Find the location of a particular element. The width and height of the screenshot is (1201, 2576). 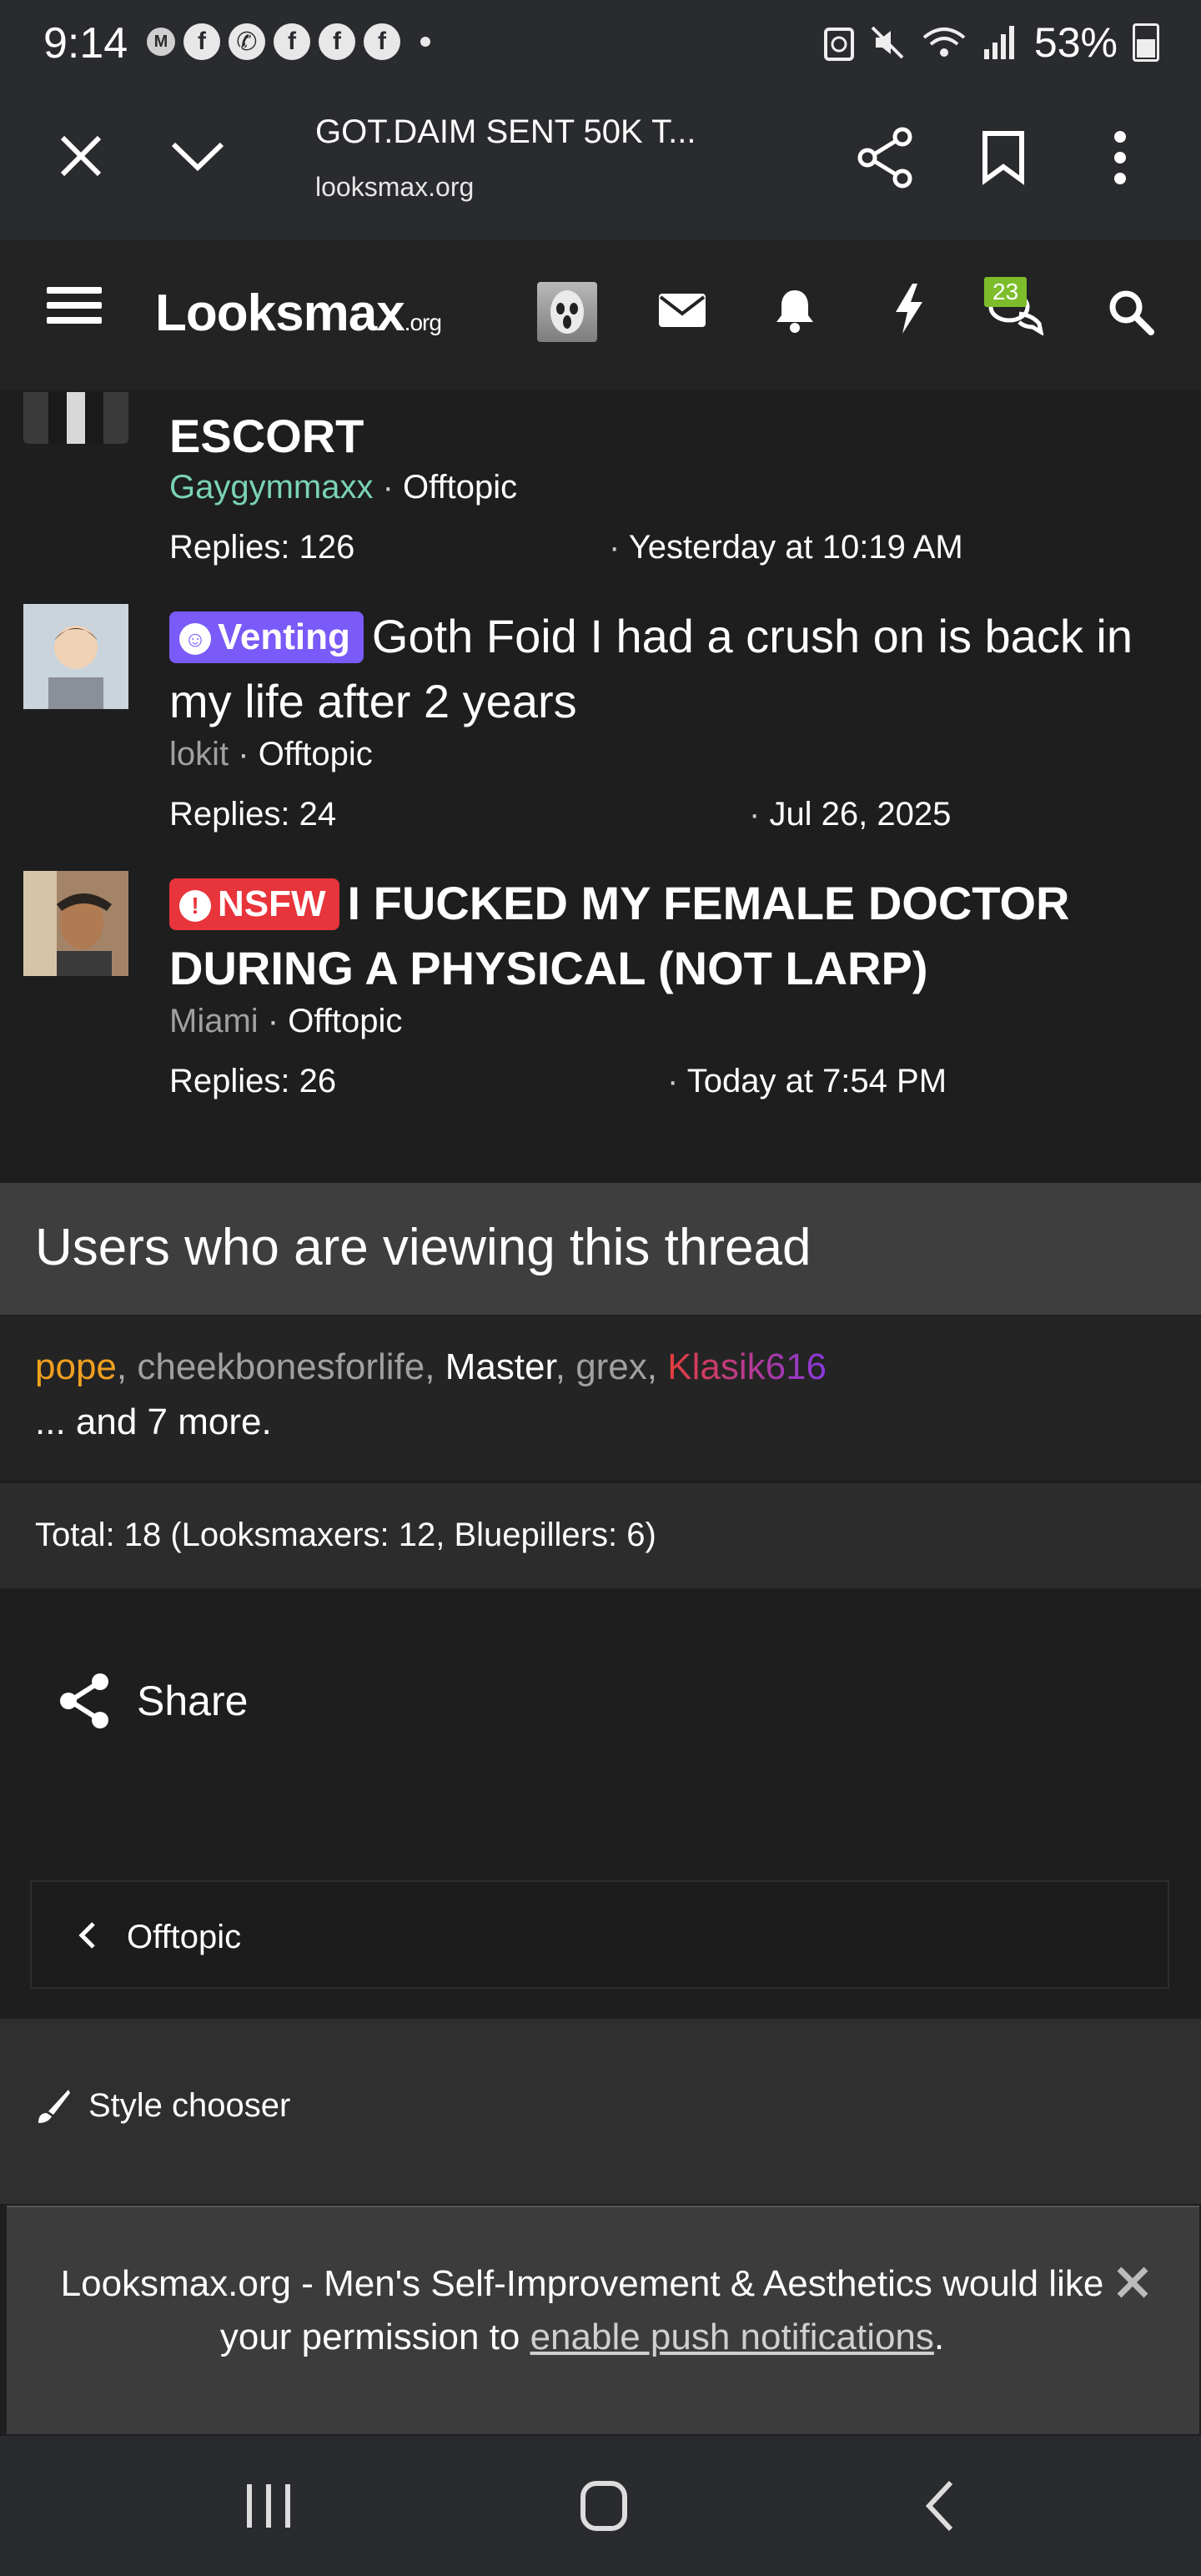

prefix-badge: ! NSFW is located at coordinates (254, 904).